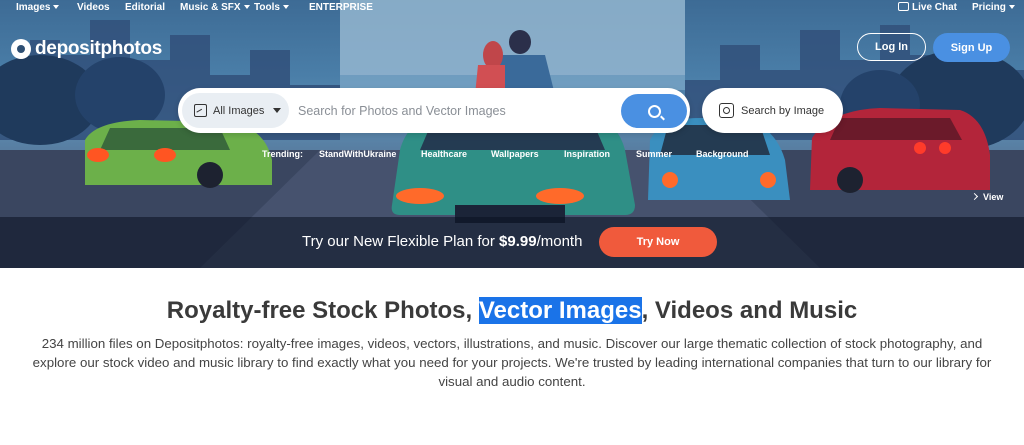  Describe the element at coordinates (239, 110) in the screenshot. I see `search-type-label: All Images` at that location.